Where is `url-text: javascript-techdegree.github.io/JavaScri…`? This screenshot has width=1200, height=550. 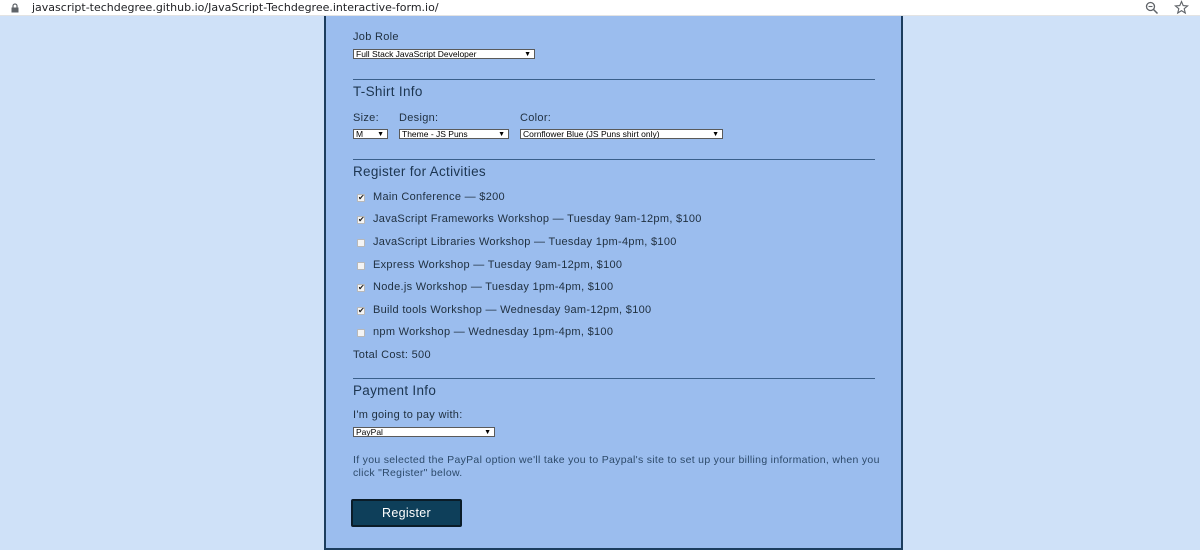
url-text: javascript-techdegree.github.io/JavaScri… is located at coordinates (235, 7).